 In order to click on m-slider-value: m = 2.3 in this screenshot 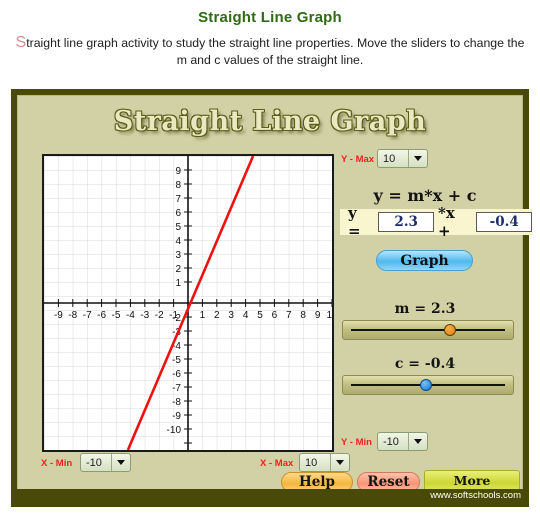, I will do `click(425, 309)`.